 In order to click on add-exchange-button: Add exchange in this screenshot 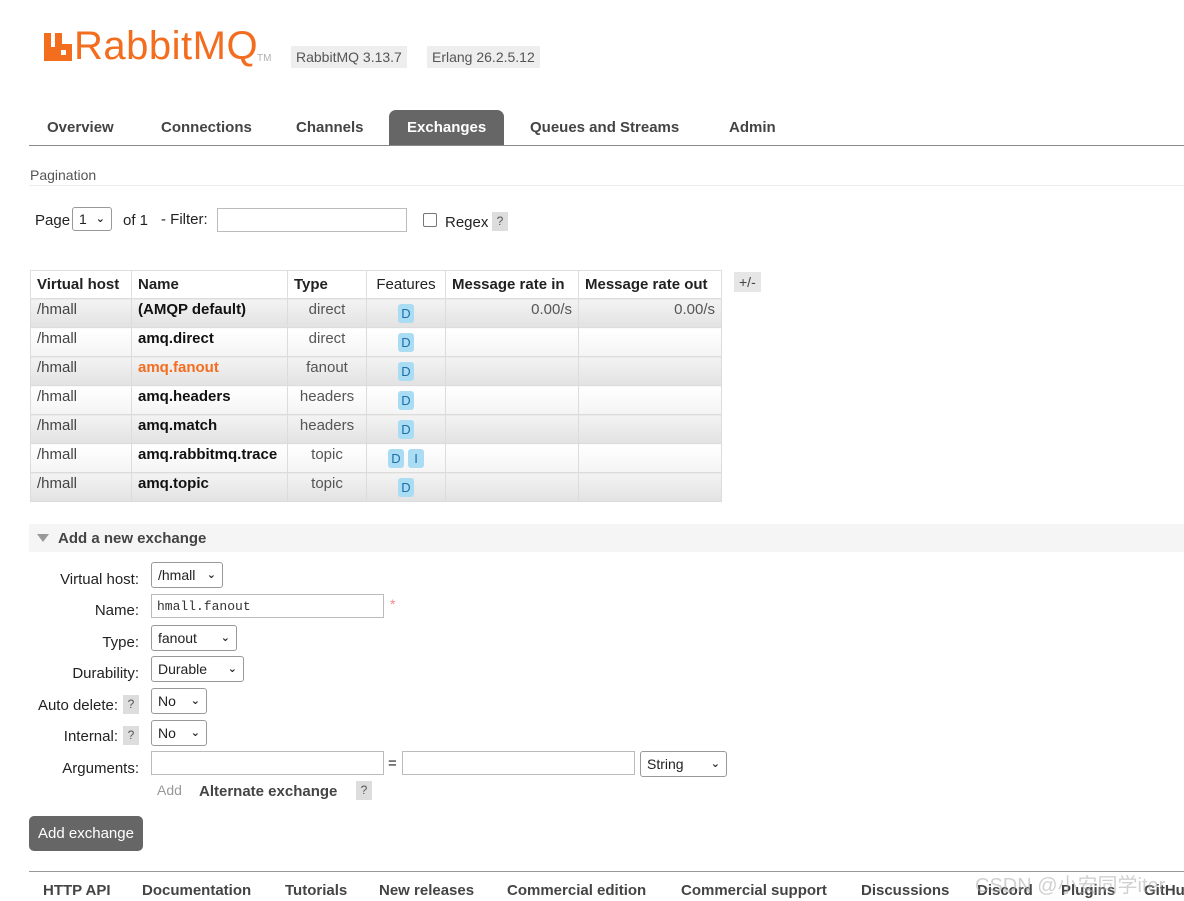, I will do `click(86, 833)`.